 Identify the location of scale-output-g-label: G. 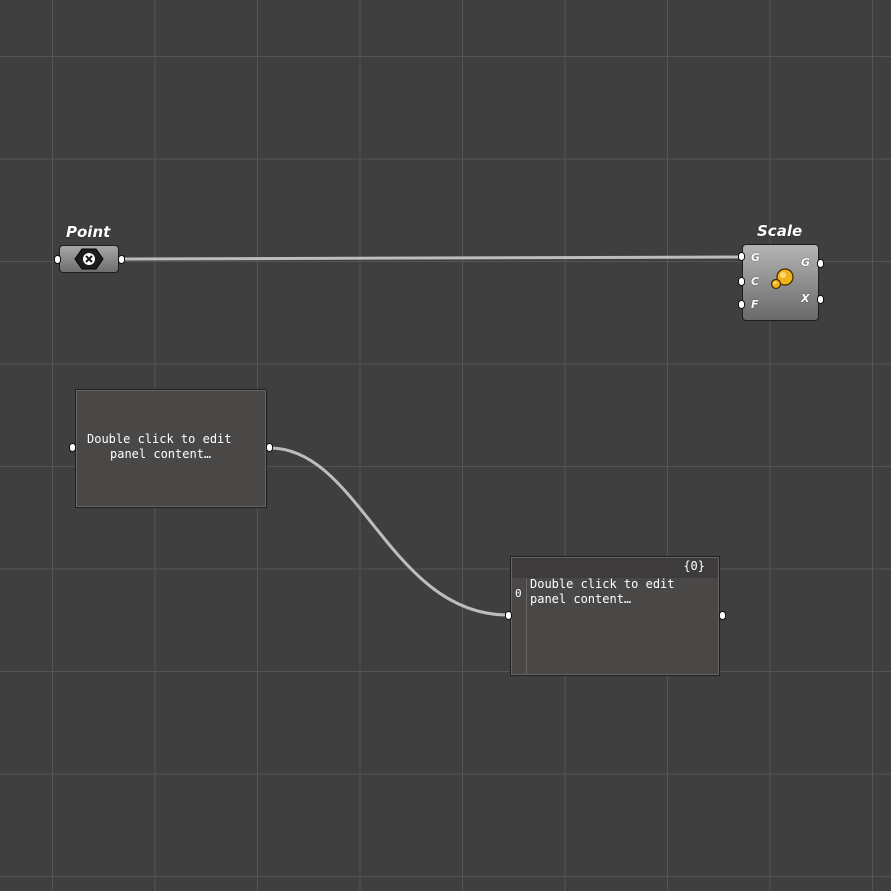
(806, 262).